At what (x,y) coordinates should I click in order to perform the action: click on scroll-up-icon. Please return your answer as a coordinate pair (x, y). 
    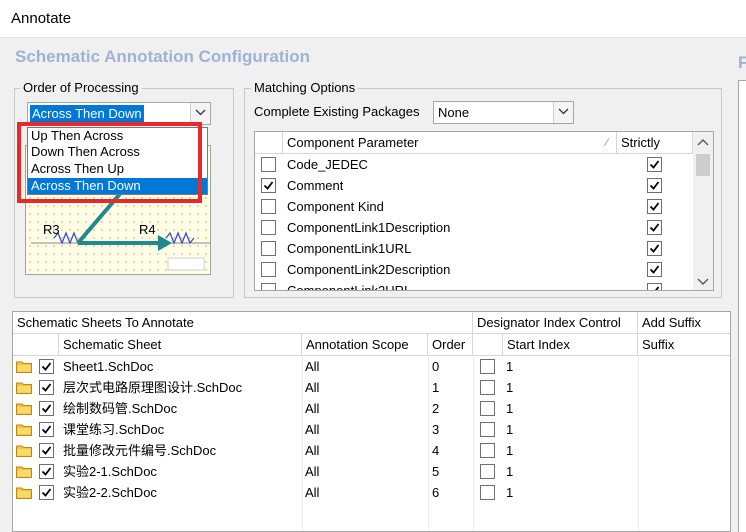
    Looking at the image, I should click on (703, 143).